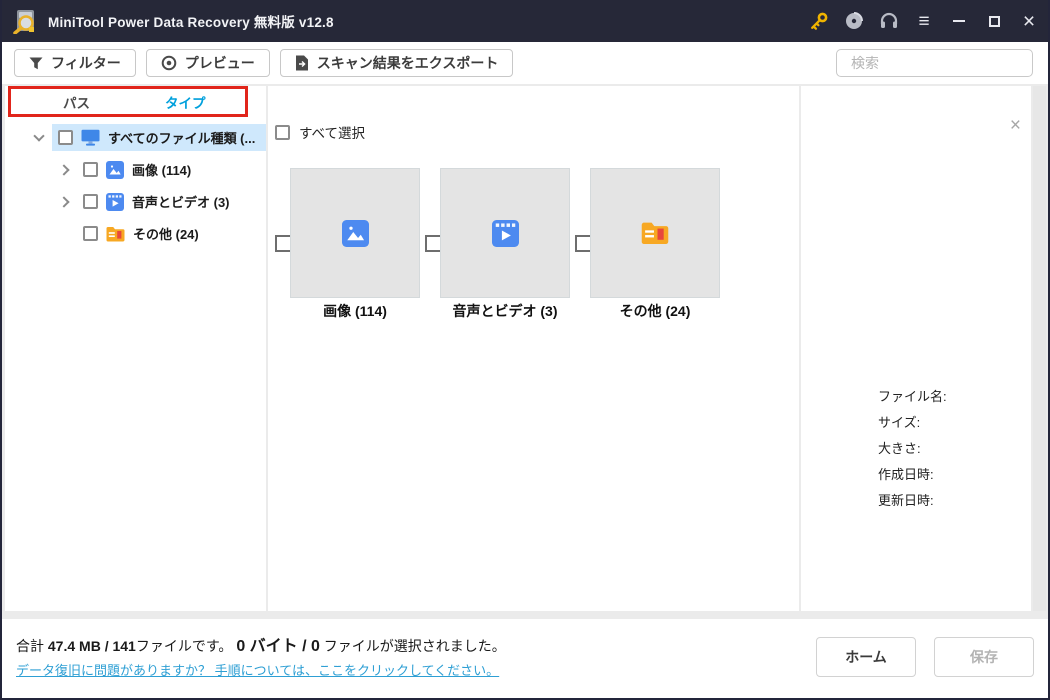 The height and width of the screenshot is (700, 1050). I want to click on tree-item-audio-video: 音声とビデオ (3), so click(135, 201).